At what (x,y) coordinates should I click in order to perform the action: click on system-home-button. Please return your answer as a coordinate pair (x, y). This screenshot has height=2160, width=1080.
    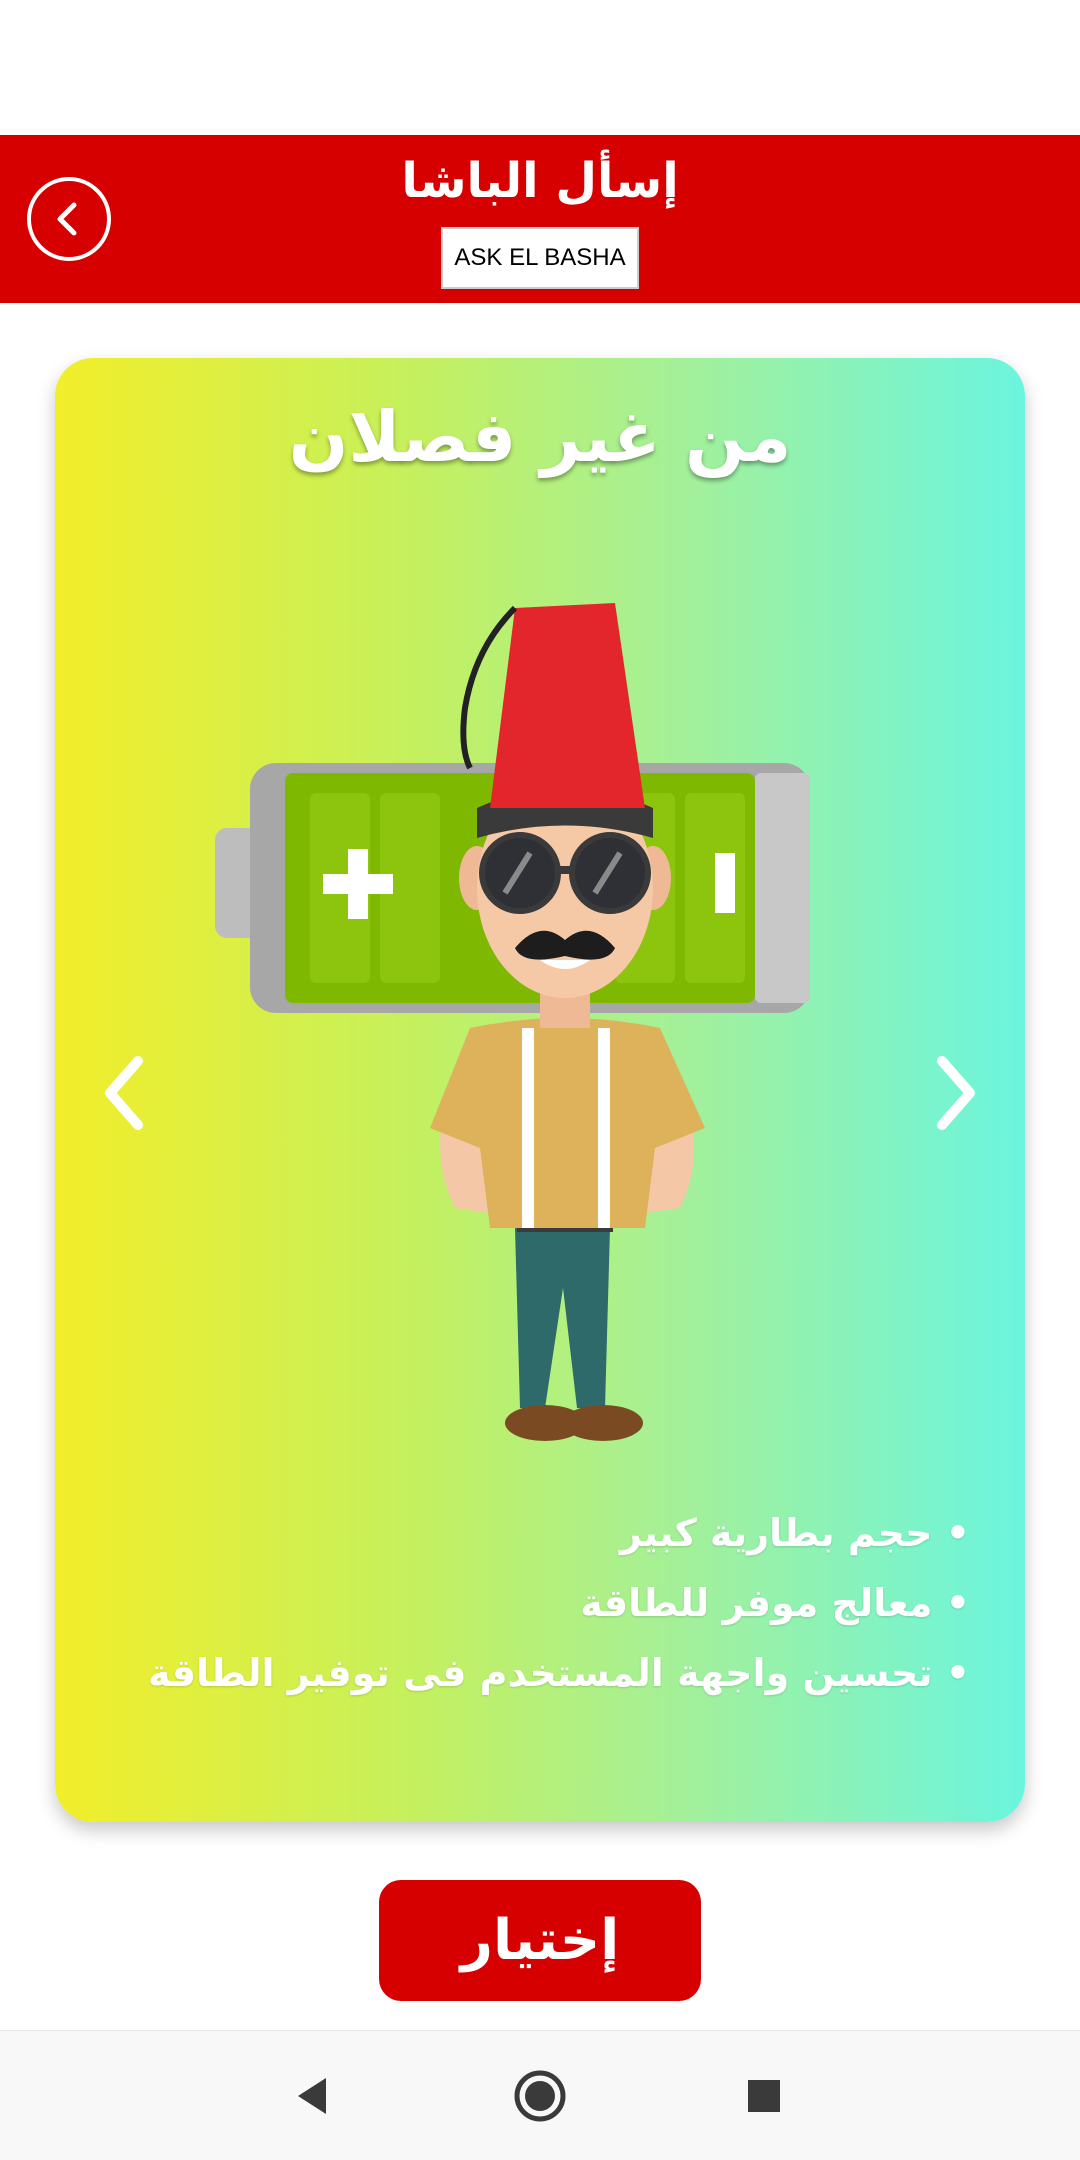
    Looking at the image, I should click on (540, 2096).